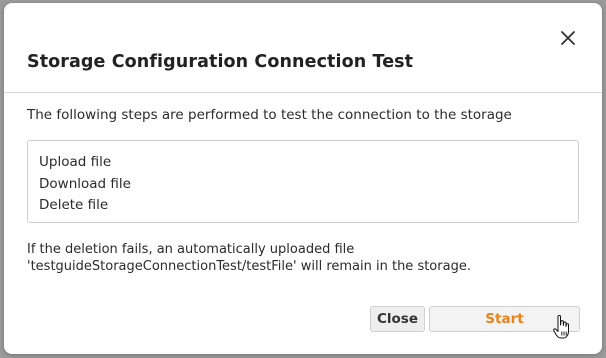 This screenshot has height=358, width=606. I want to click on close-icon, so click(568, 38).